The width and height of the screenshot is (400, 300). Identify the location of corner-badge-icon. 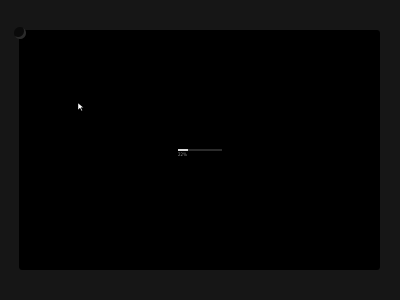
(20, 33).